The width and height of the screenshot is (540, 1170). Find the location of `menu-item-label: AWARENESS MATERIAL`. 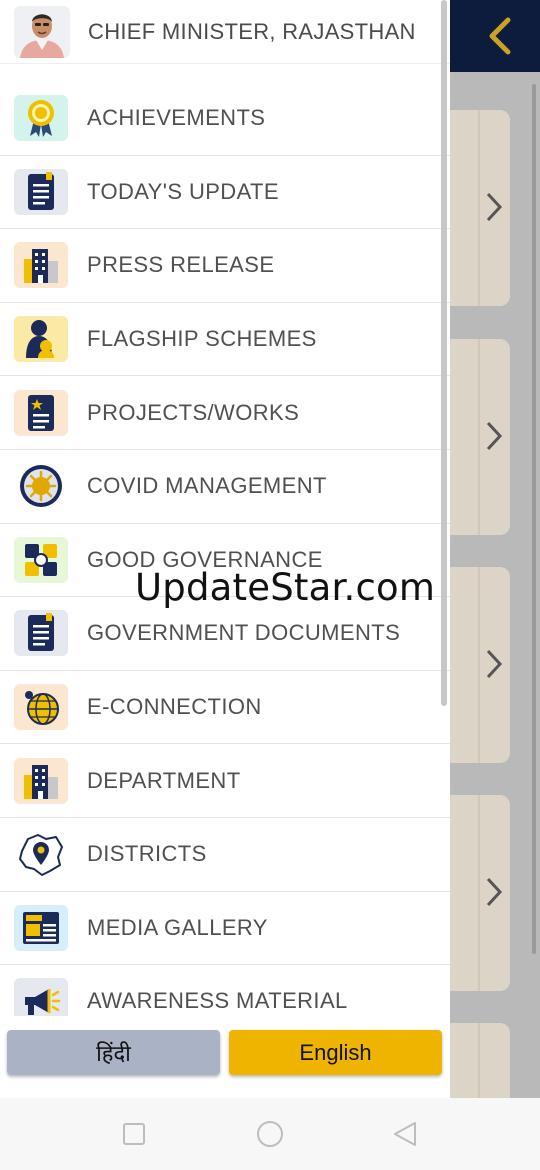

menu-item-label: AWARENESS MATERIAL is located at coordinates (217, 1001).